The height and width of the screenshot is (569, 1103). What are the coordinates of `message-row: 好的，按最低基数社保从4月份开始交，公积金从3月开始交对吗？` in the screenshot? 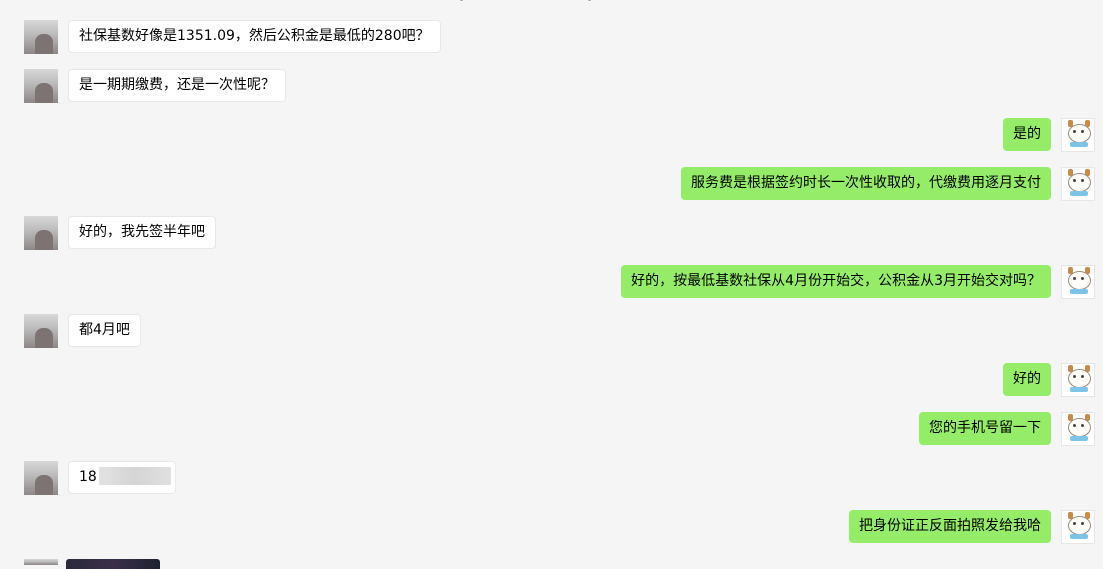 It's located at (551, 283).